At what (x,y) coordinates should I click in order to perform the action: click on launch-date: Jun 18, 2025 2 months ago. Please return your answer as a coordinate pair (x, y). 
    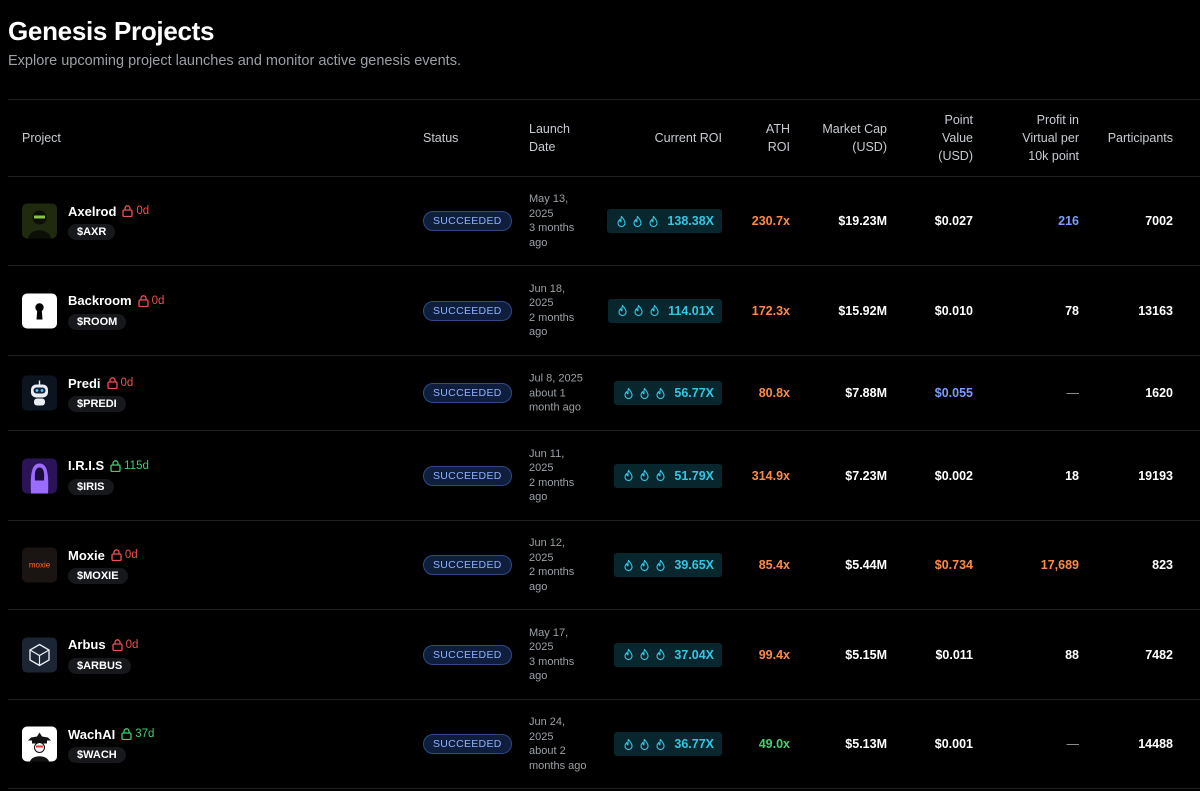
    Looking at the image, I should click on (551, 311).